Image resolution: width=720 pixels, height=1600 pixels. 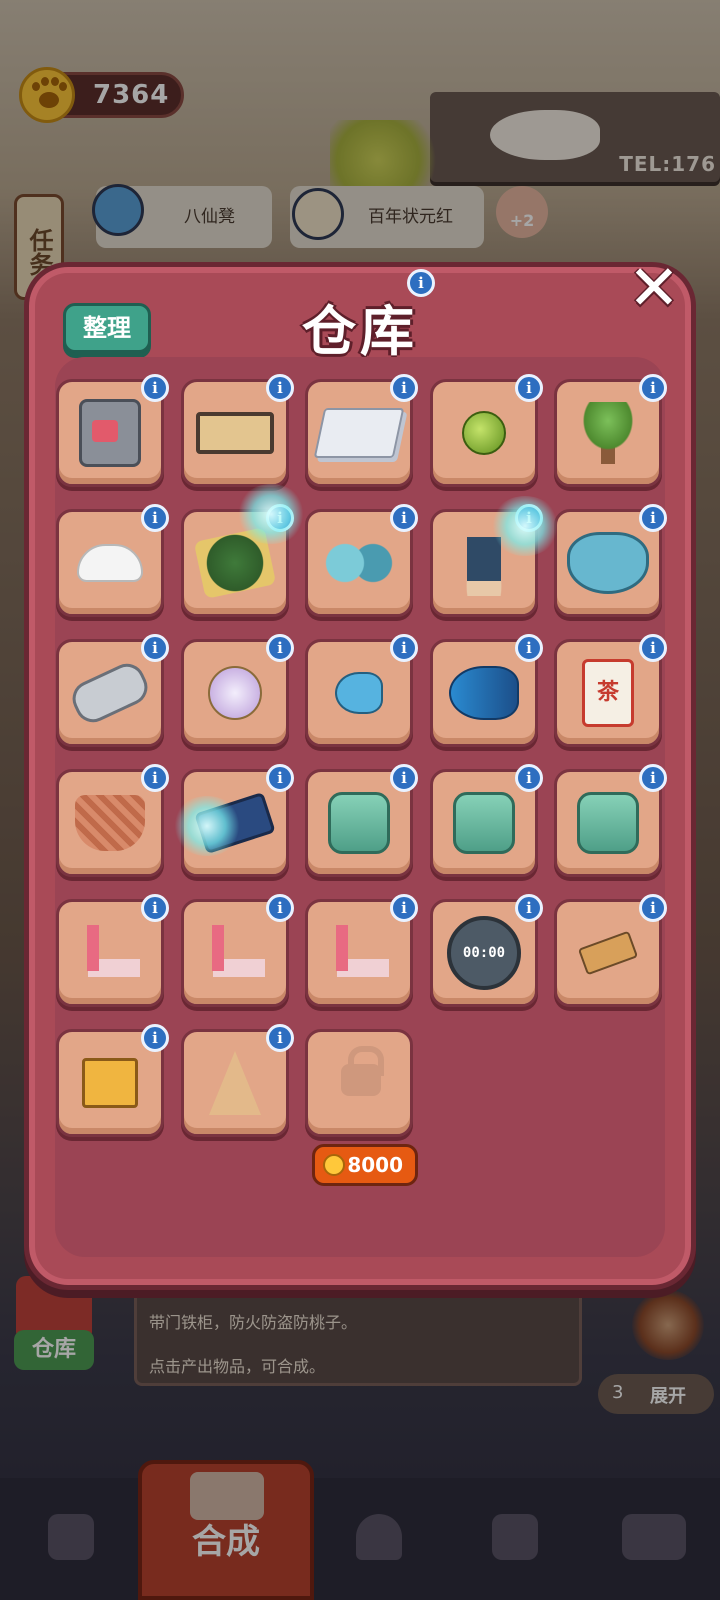 What do you see at coordinates (375, 1165) in the screenshot?
I see `unlock-price: 8000` at bounding box center [375, 1165].